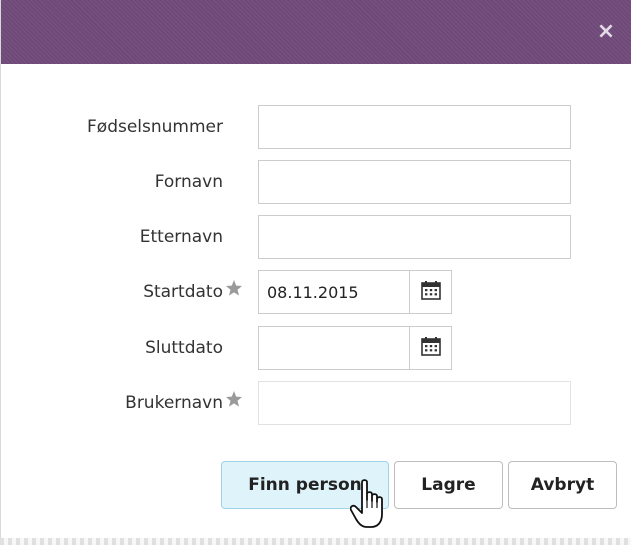  What do you see at coordinates (333, 292) in the screenshot?
I see `startdato-input` at bounding box center [333, 292].